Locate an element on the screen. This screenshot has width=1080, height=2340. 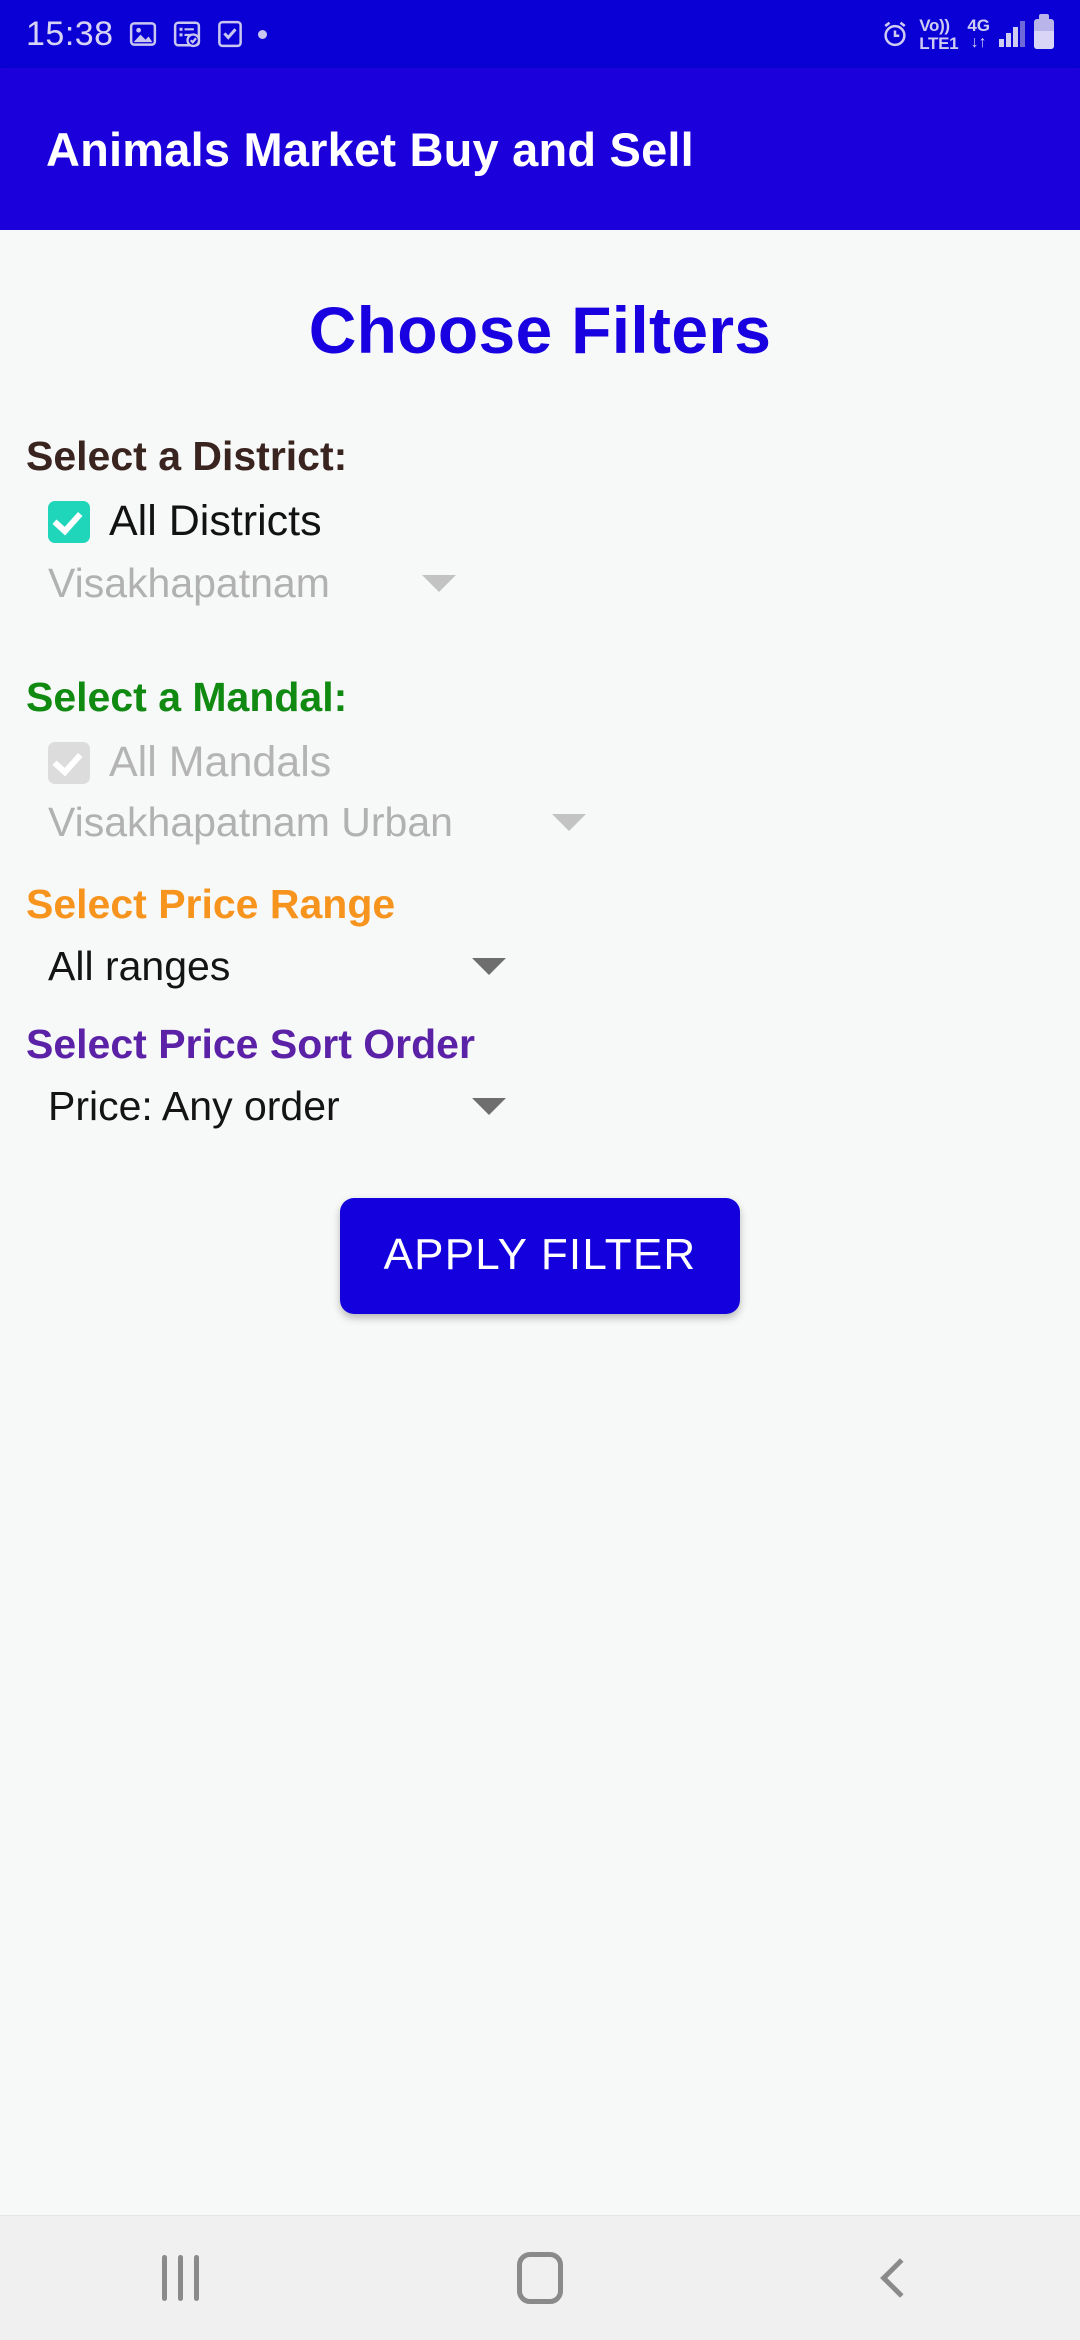
app-bar: Animals Market Buy and Sell is located at coordinates (540, 149).